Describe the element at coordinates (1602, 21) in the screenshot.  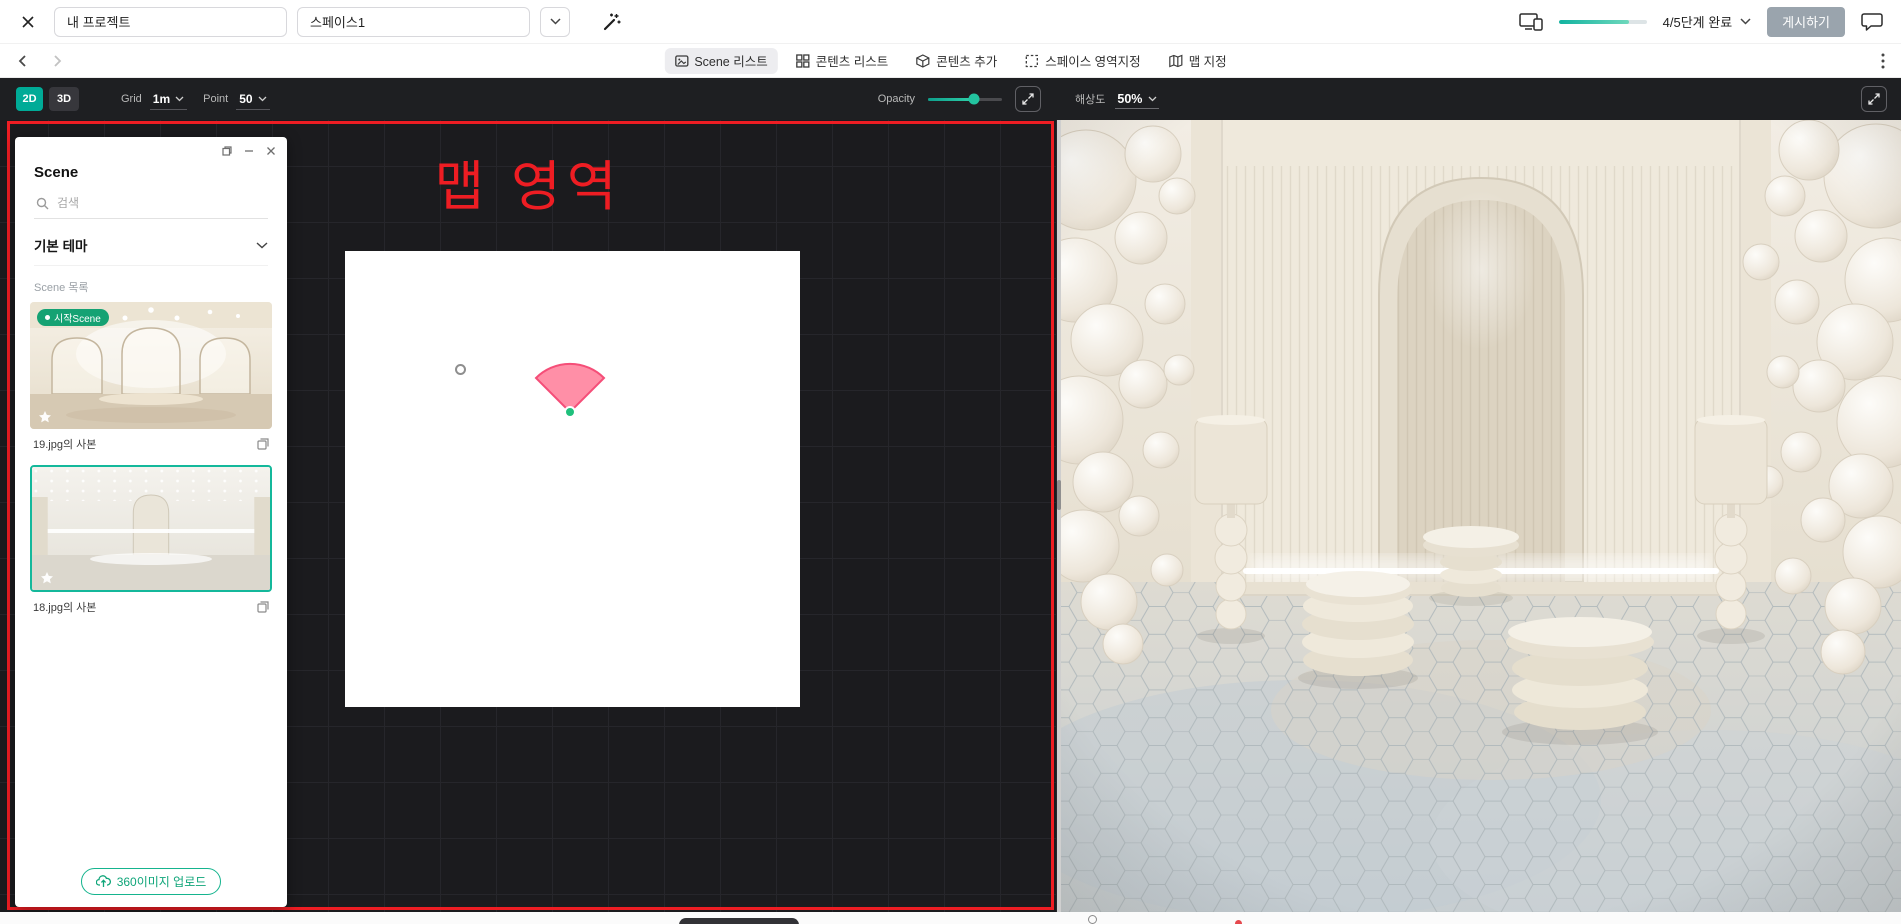
I see `publish-progress-bar` at that location.